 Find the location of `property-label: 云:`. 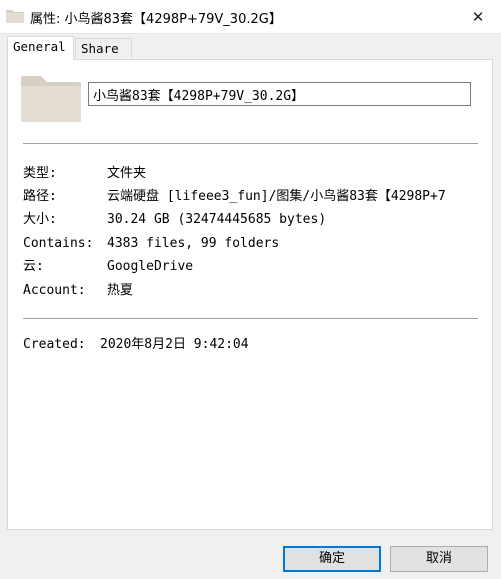

property-label: 云: is located at coordinates (33, 266).